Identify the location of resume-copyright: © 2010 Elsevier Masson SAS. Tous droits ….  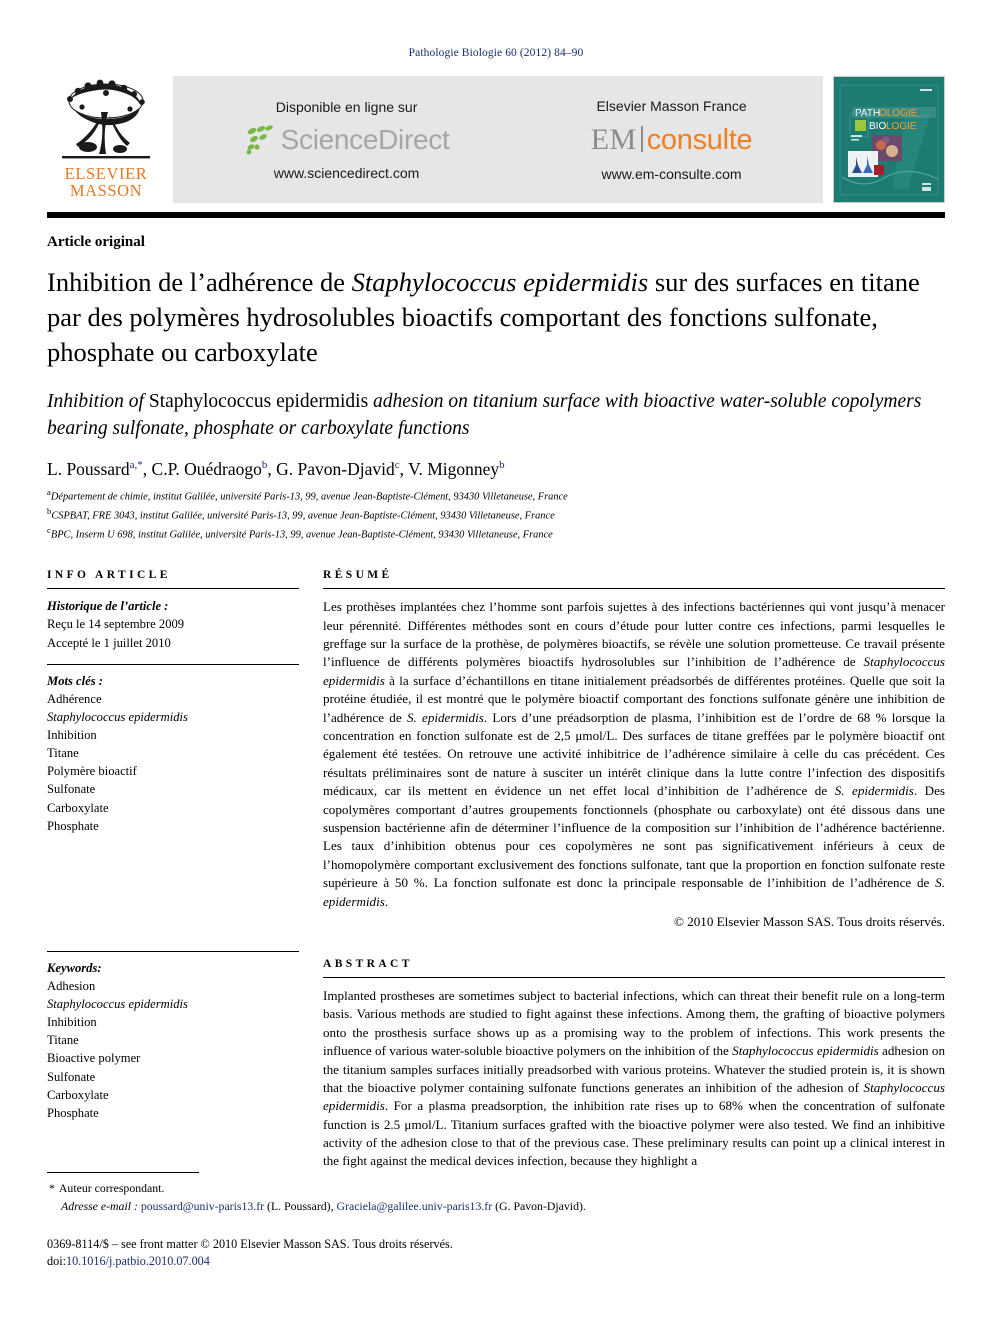
(809, 921).